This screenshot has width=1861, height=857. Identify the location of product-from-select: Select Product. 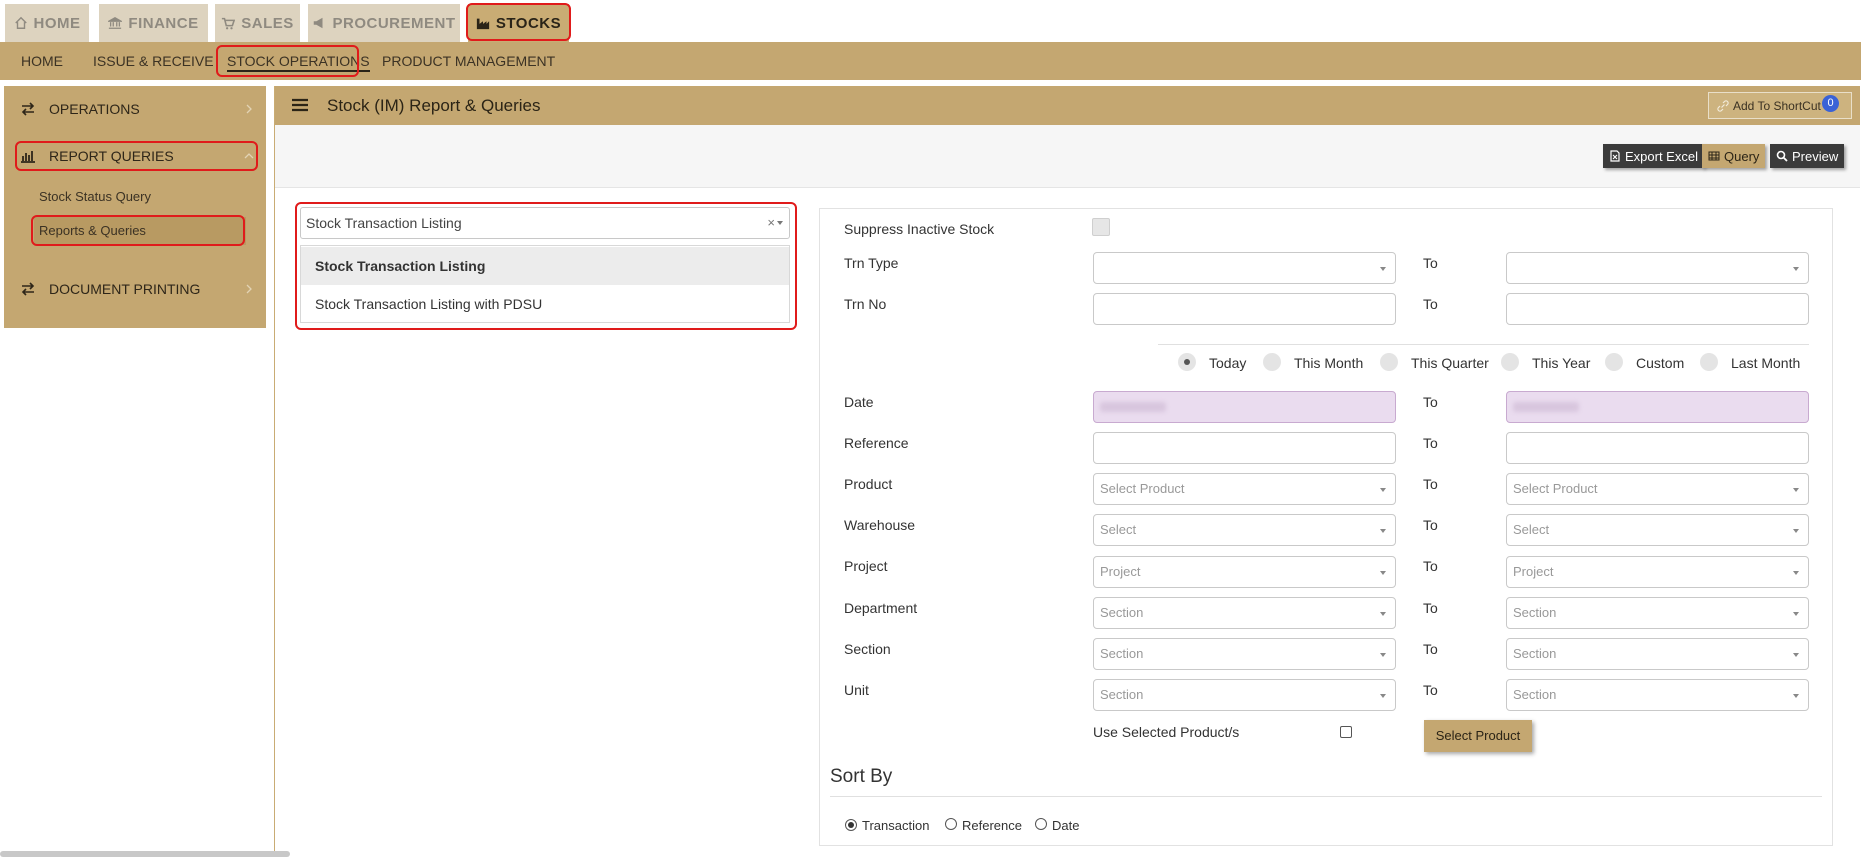
(1244, 489).